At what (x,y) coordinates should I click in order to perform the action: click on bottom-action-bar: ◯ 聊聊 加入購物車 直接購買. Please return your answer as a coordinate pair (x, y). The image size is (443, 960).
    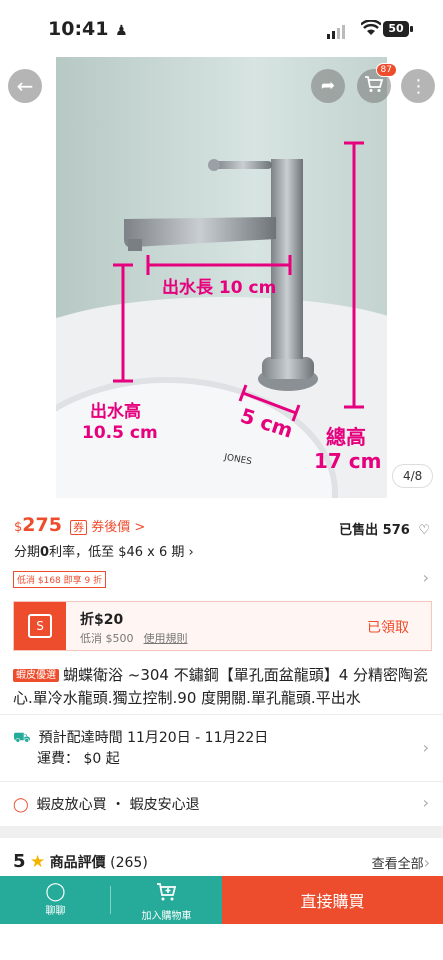
    Looking at the image, I should click on (221, 900).